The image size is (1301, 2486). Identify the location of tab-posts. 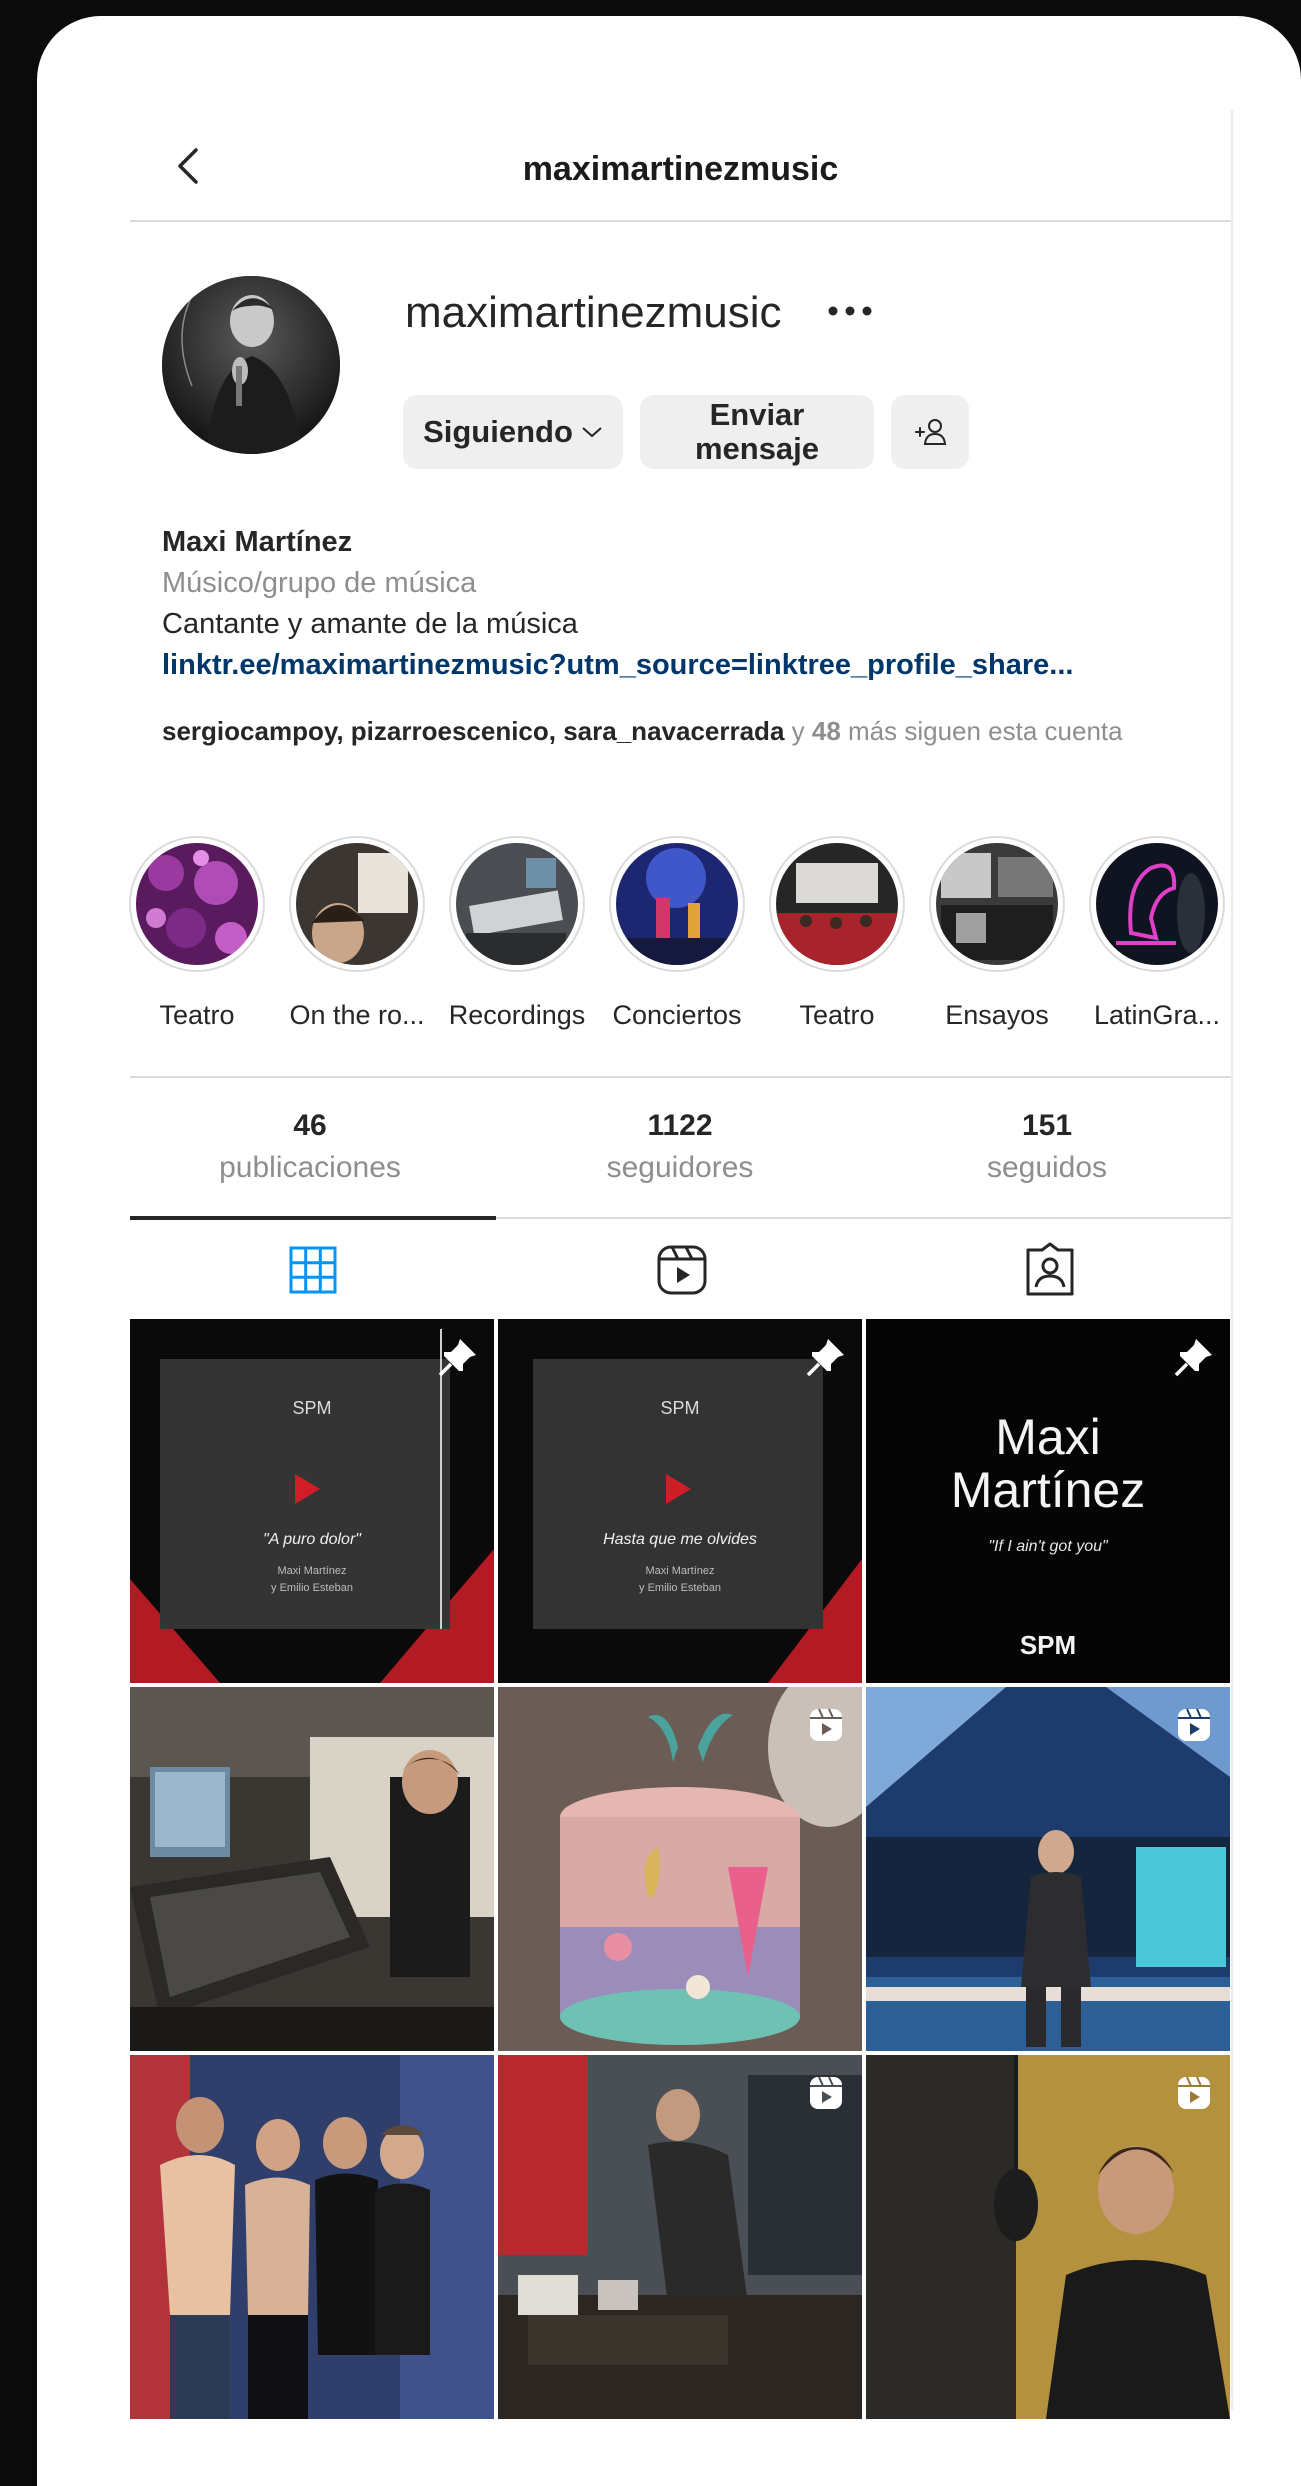
(313, 1270).